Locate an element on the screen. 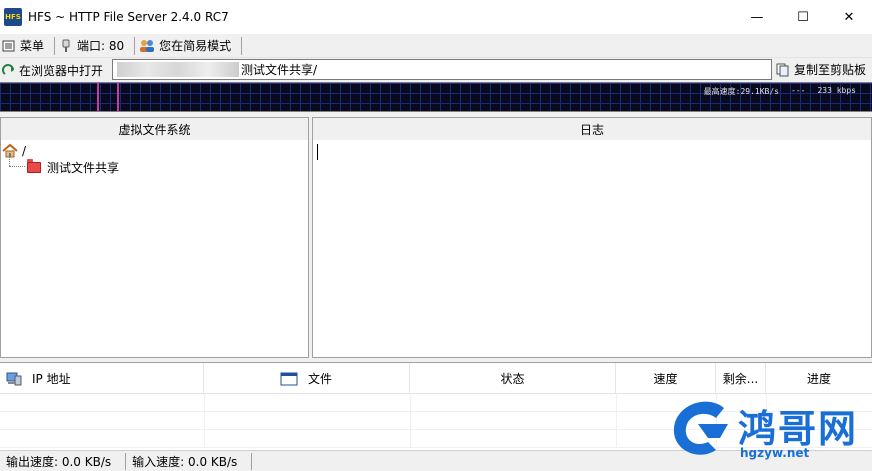 The image size is (872, 471). url-bar: 在浏览器中打开 测试文件共享/ 复制至剪贴板 is located at coordinates (436, 70).